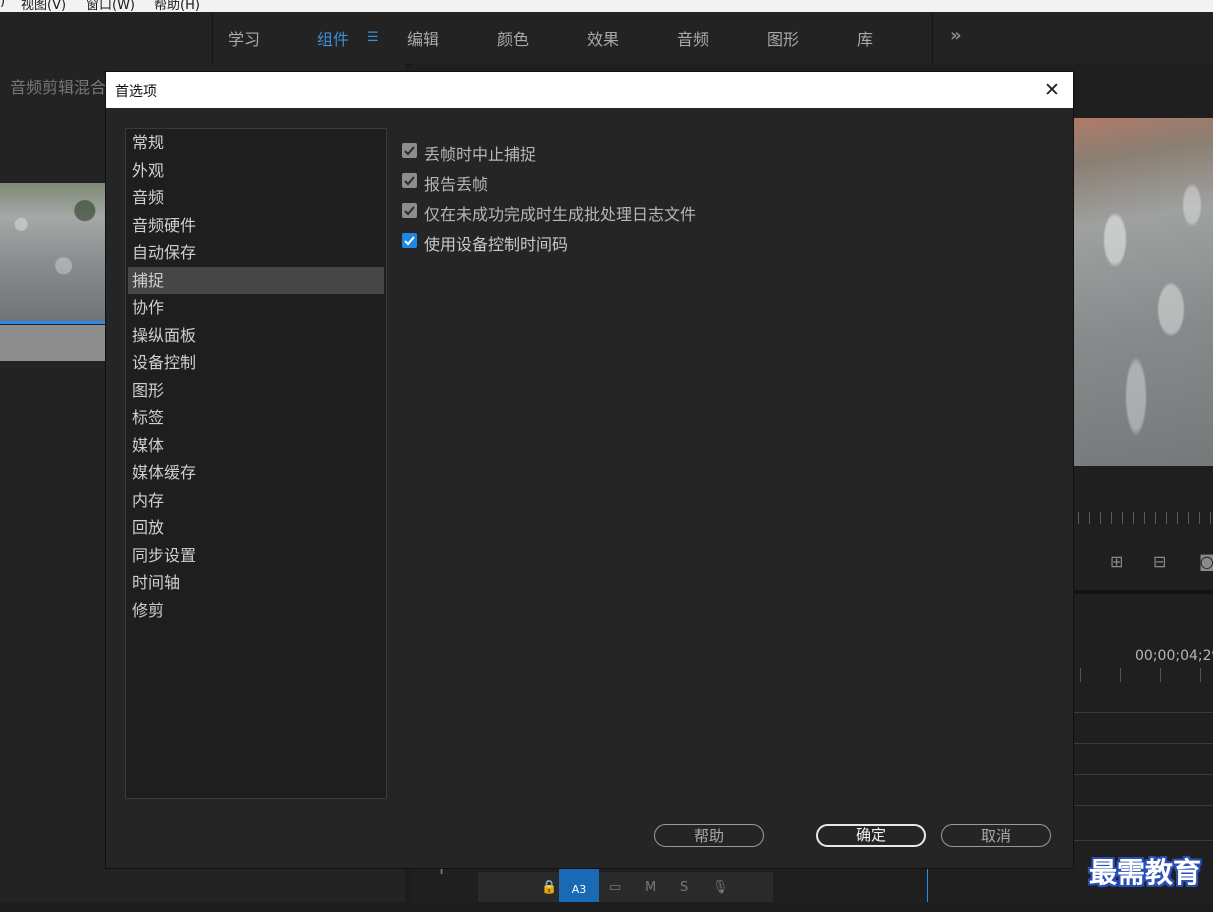 Image resolution: width=1213 pixels, height=912 pixels. I want to click on close-icon: ✕, so click(1052, 90).